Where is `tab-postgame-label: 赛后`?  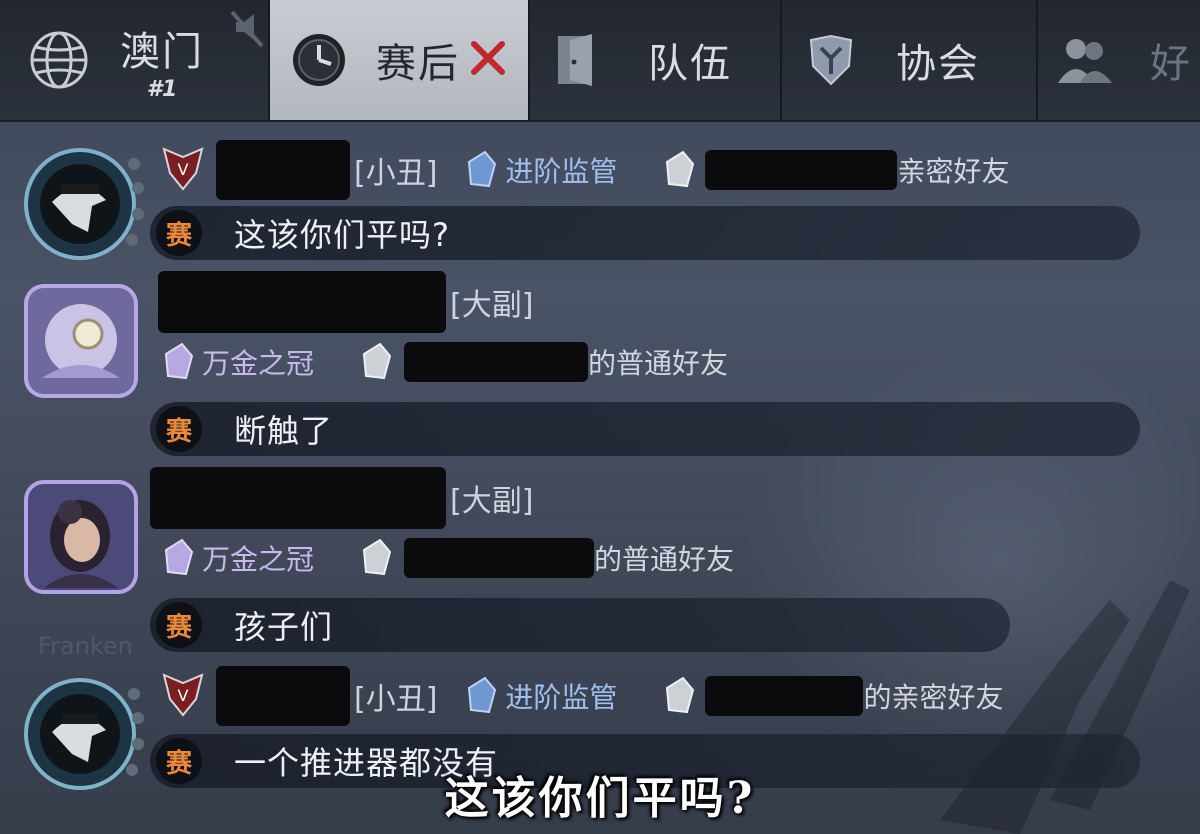 tab-postgame-label: 赛后 is located at coordinates (418, 64).